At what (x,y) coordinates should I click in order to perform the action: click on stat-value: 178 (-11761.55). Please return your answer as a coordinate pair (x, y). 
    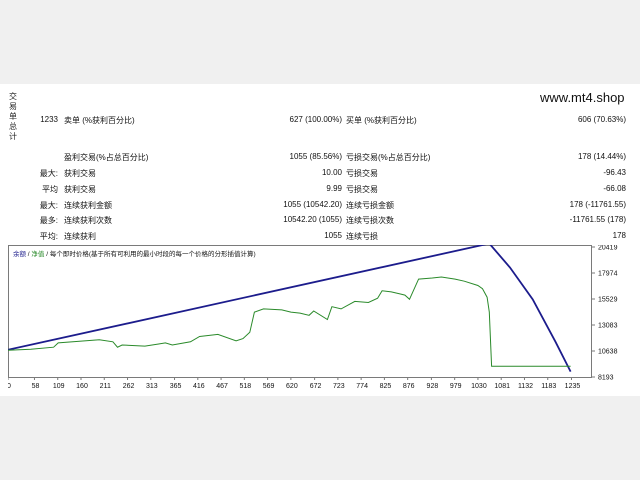
    Looking at the image, I should click on (597, 204).